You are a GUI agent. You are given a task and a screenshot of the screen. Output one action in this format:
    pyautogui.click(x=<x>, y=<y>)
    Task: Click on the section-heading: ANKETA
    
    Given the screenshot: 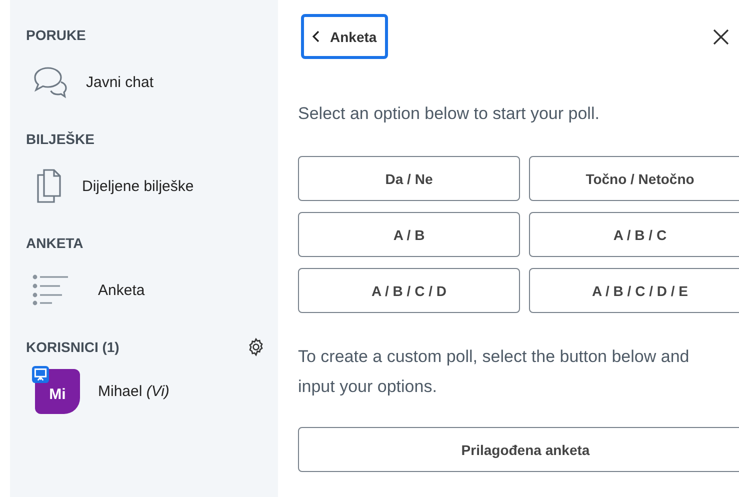 What is the action you would take?
    pyautogui.click(x=55, y=243)
    